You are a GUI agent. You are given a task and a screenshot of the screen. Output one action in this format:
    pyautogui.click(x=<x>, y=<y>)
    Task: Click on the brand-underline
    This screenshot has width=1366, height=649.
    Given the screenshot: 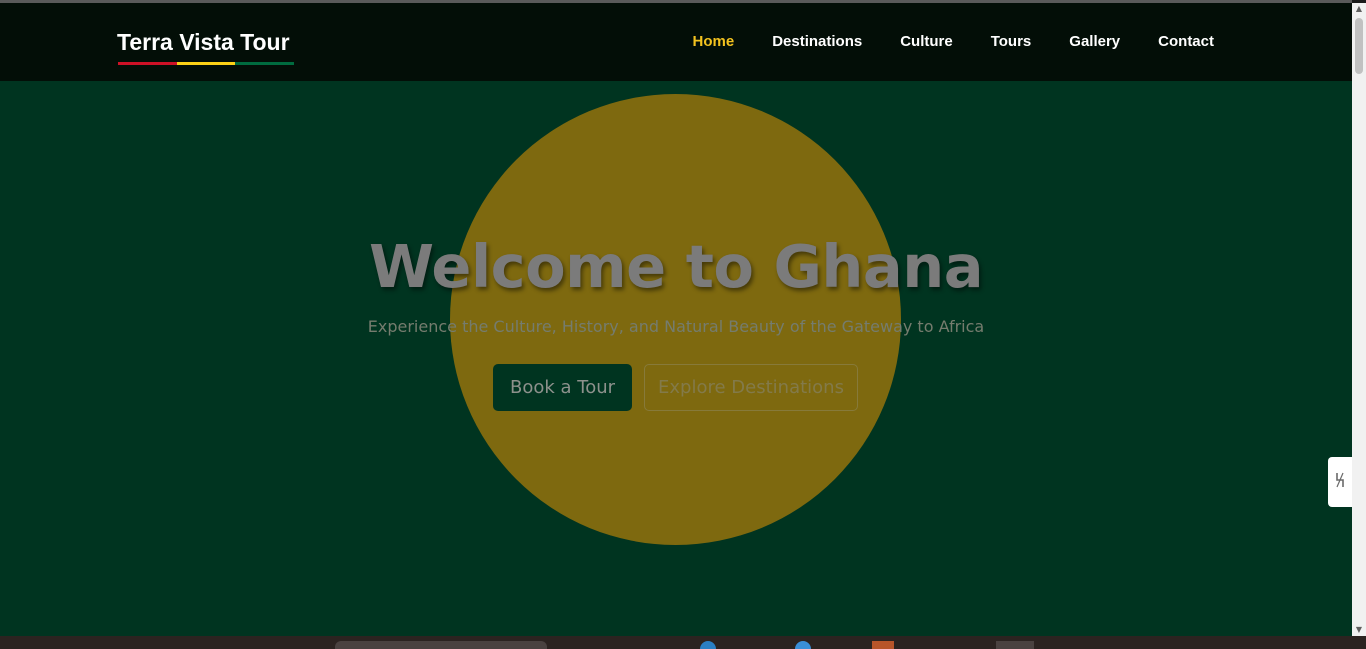 What is the action you would take?
    pyautogui.click(x=206, y=63)
    